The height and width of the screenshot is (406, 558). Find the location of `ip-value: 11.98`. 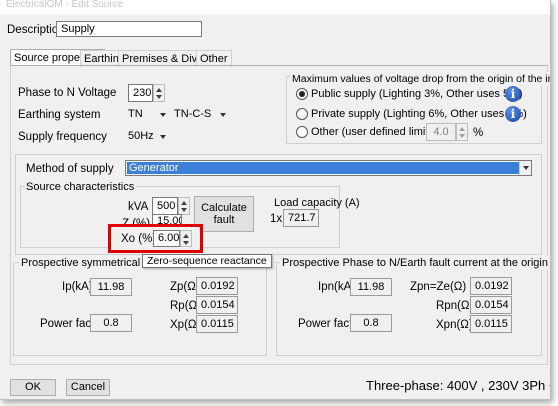

ip-value: 11.98 is located at coordinates (111, 287).